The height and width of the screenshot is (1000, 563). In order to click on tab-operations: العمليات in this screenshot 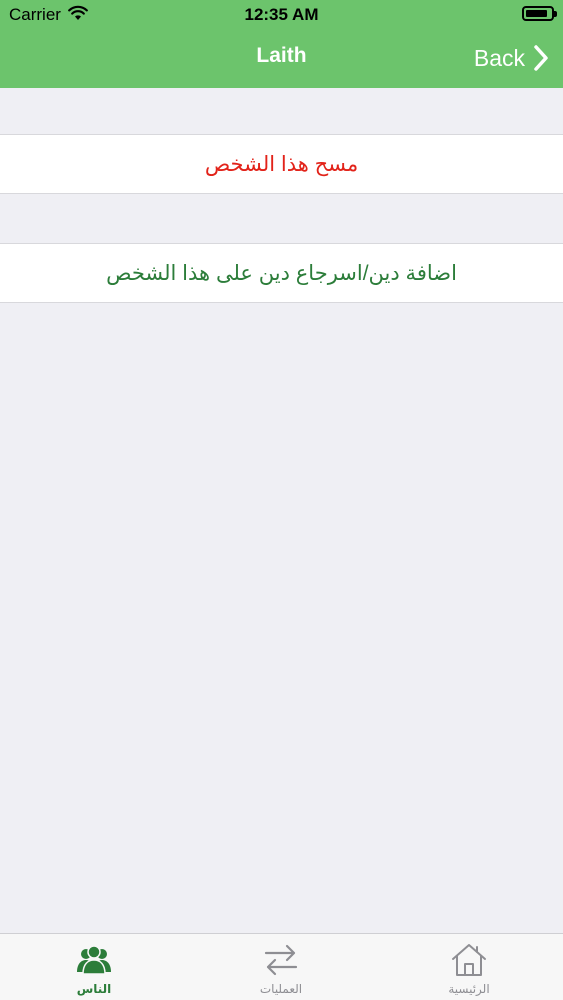, I will do `click(281, 967)`.